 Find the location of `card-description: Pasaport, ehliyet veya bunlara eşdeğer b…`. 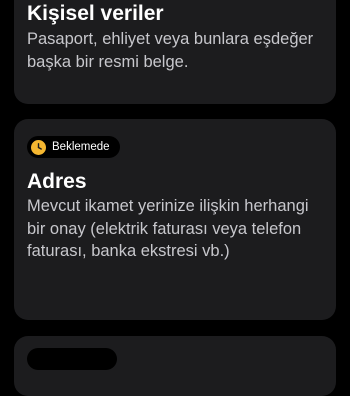

card-description: Pasaport, ehliyet veya bunlara eşdeğer b… is located at coordinates (170, 50).